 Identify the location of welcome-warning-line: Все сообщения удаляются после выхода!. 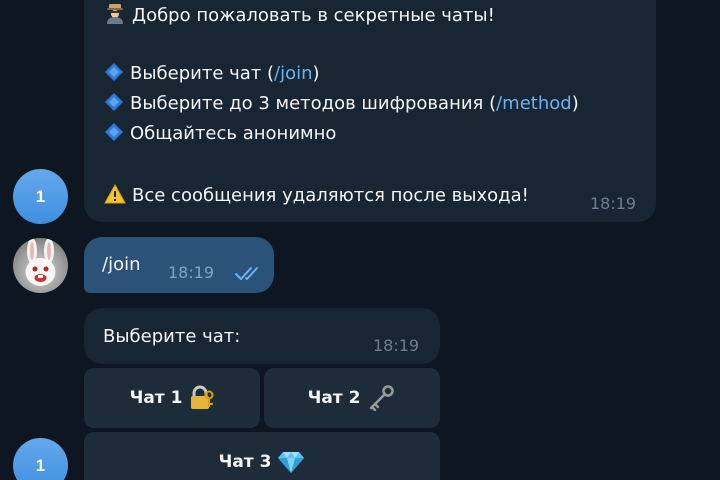
(316, 196).